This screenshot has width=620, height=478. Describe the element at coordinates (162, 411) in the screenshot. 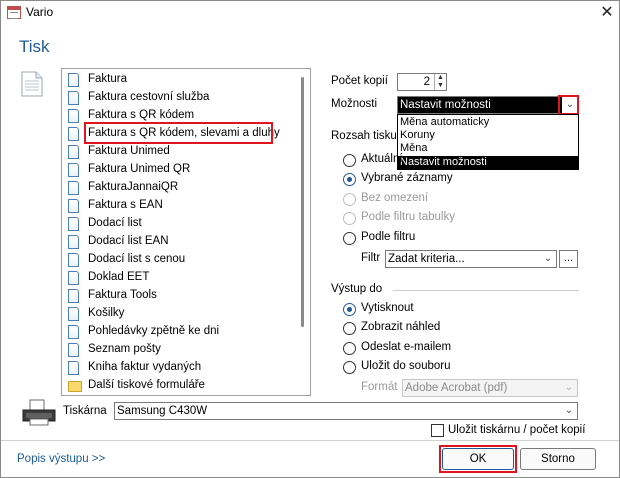

I see `printer-value: Samsung C430W` at that location.